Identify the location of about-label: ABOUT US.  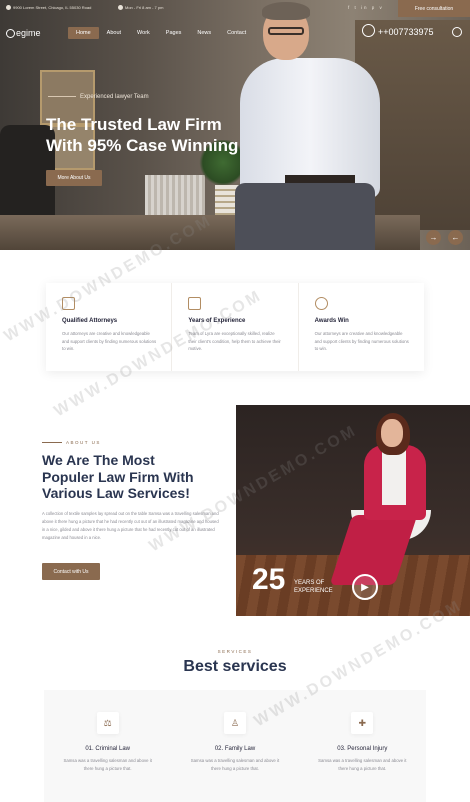
(71, 442).